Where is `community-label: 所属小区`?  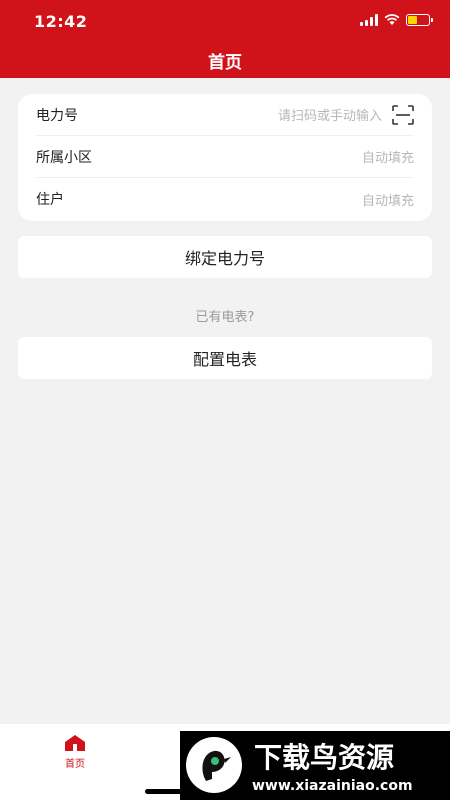
community-label: 所属小区 is located at coordinates (64, 157).